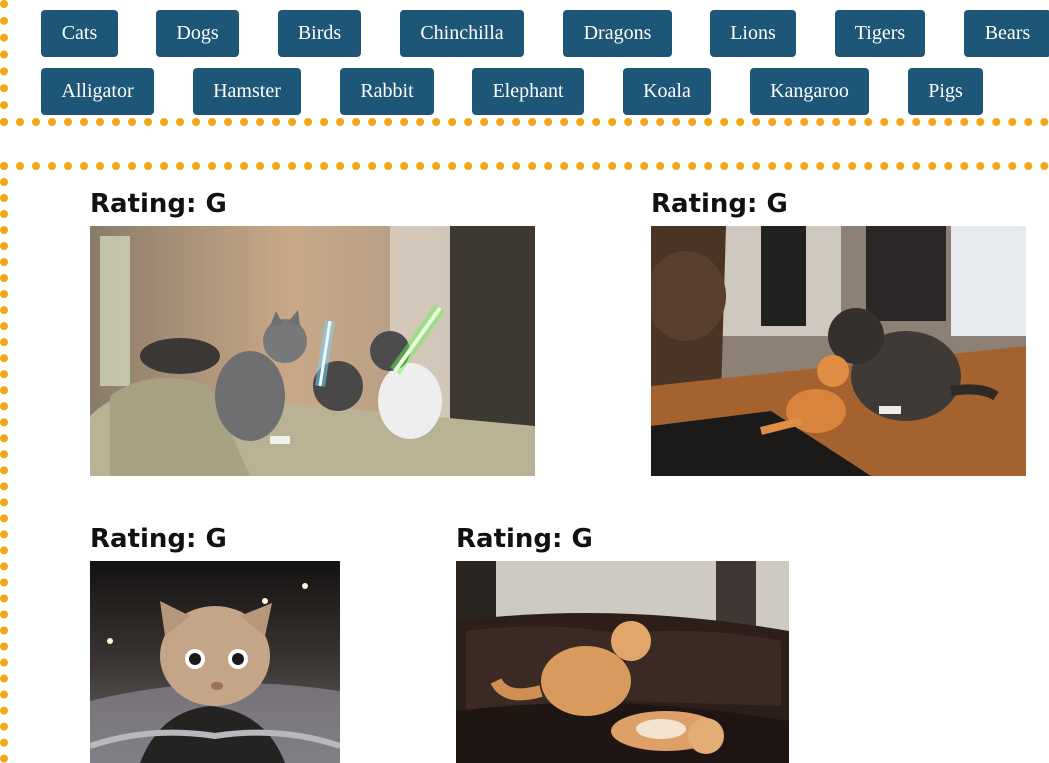  What do you see at coordinates (667, 91) in the screenshot?
I see `topic-button-koala: Koala` at bounding box center [667, 91].